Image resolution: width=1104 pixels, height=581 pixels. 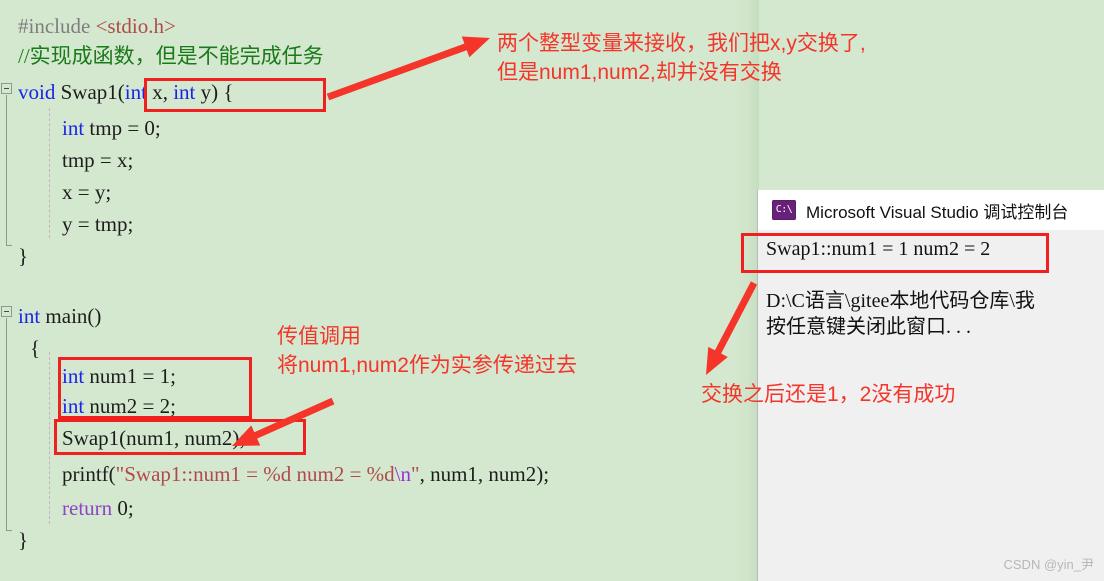 I want to click on code-token-pp: #include, so click(x=57, y=26).